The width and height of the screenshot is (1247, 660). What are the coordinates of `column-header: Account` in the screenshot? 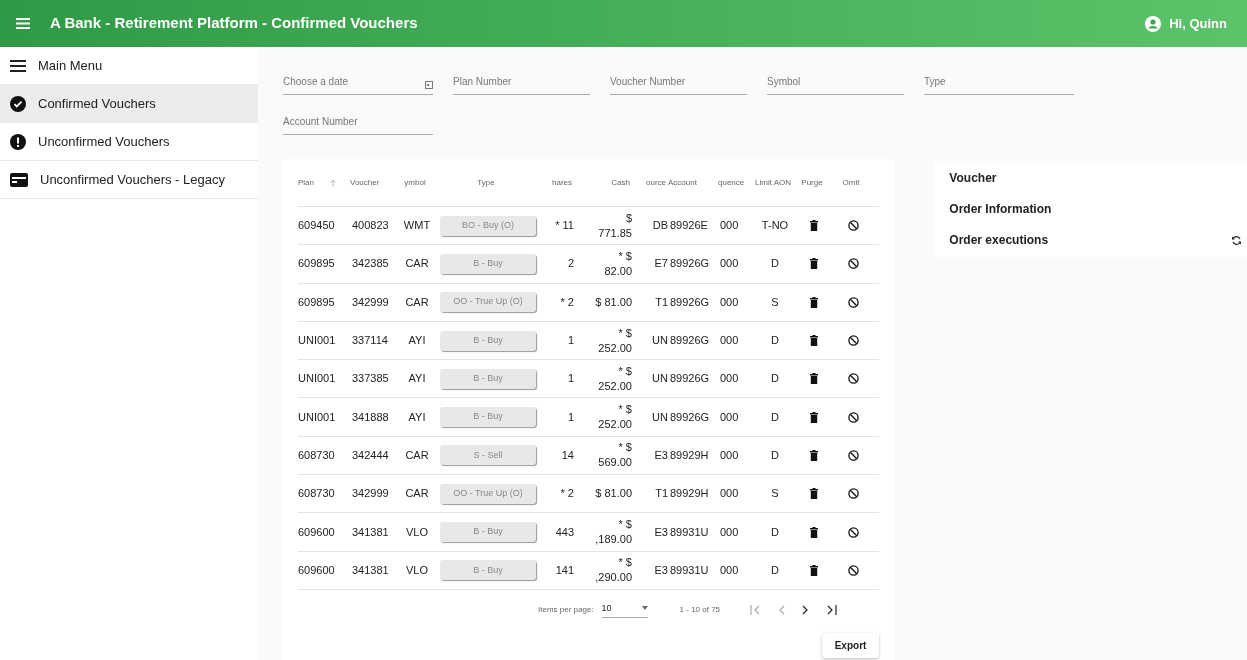 It's located at (692, 182).